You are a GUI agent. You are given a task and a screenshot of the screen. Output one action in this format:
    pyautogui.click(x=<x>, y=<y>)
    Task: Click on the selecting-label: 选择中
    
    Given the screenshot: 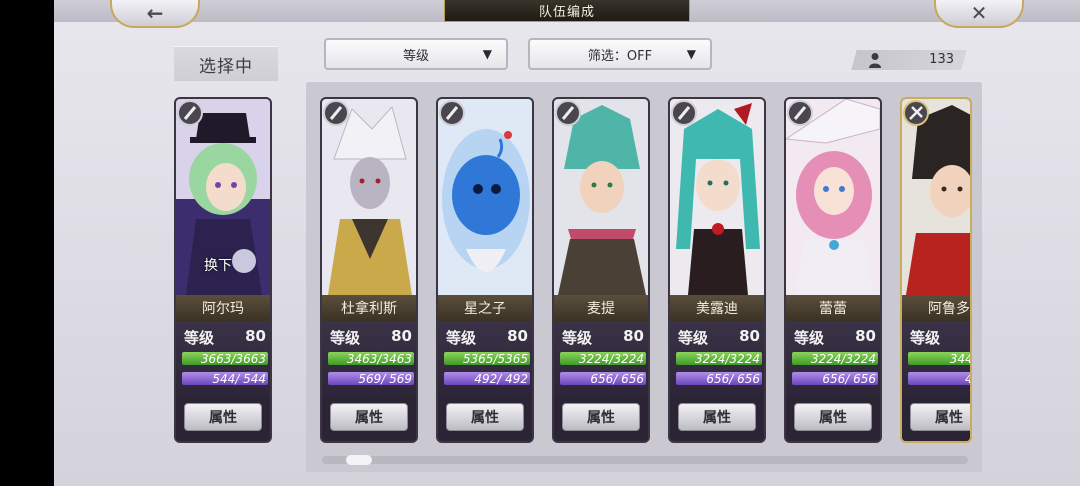 What is the action you would take?
    pyautogui.click(x=226, y=63)
    